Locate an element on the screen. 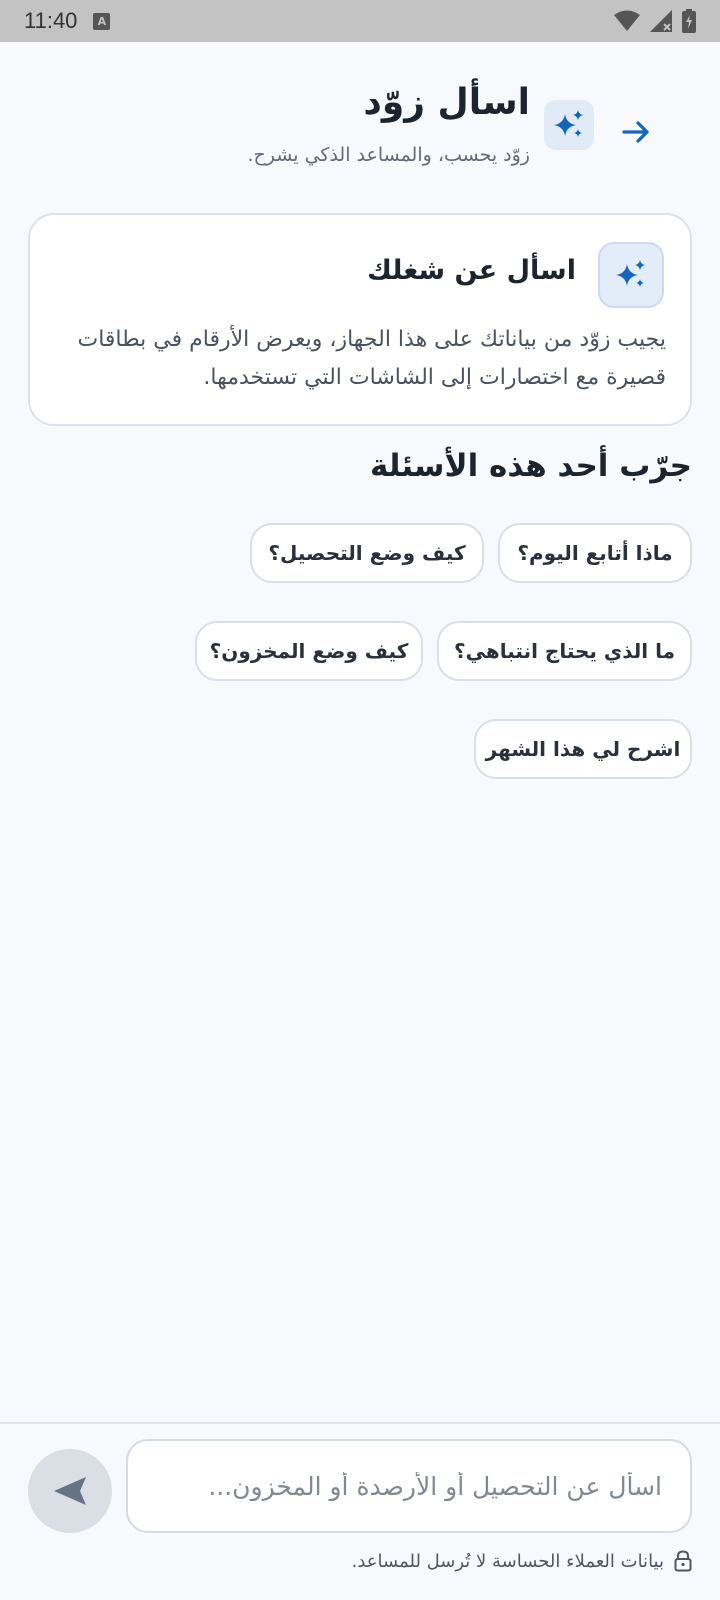 This screenshot has width=720, height=1600. message-input-wrapper is located at coordinates (409, 1486).